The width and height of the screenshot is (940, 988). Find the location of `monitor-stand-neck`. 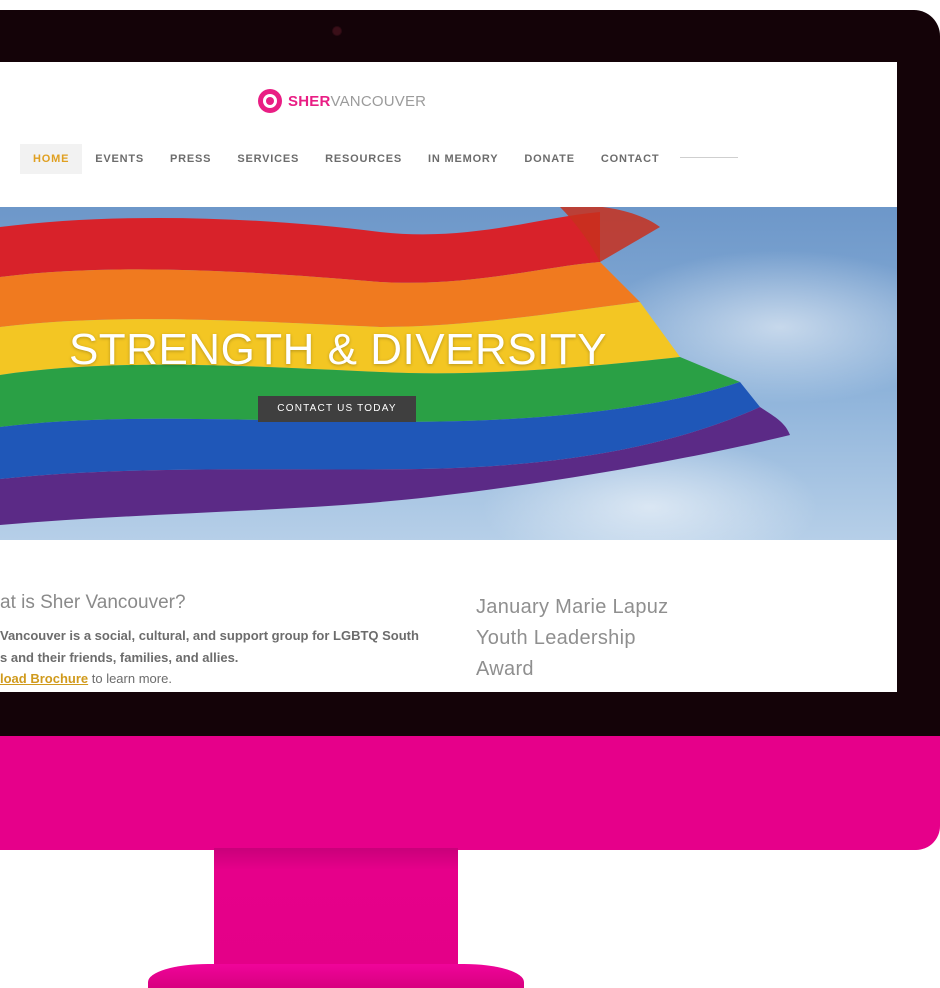

monitor-stand-neck is located at coordinates (336, 909).